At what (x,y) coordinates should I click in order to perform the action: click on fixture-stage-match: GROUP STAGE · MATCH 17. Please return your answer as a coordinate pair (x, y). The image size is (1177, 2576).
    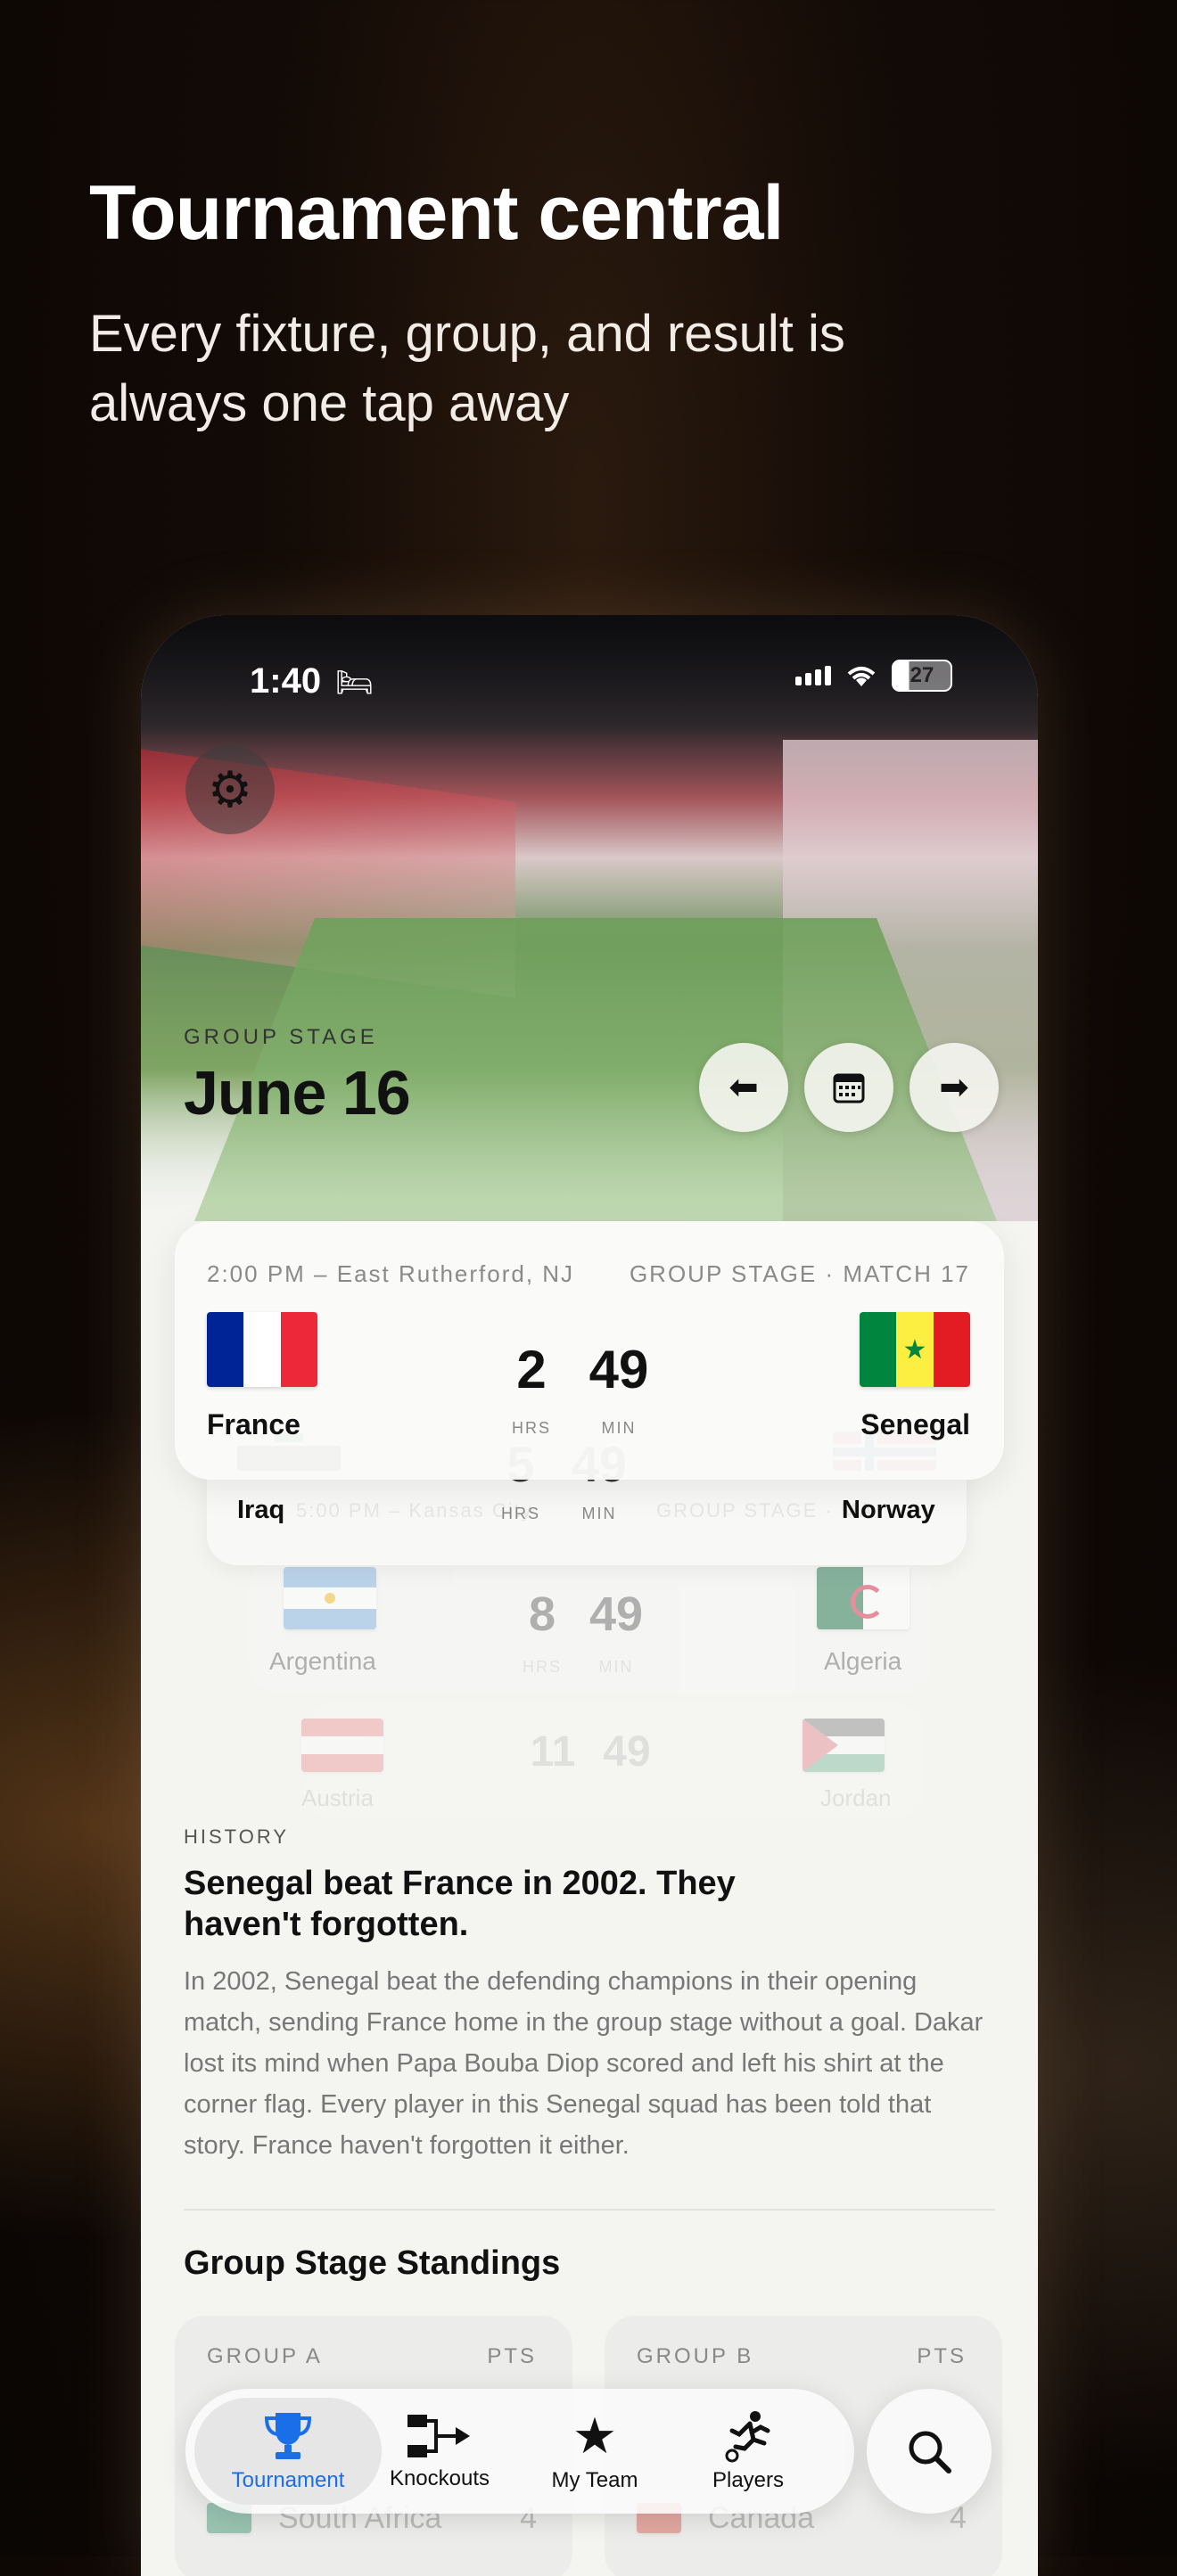
    Looking at the image, I should click on (799, 1273).